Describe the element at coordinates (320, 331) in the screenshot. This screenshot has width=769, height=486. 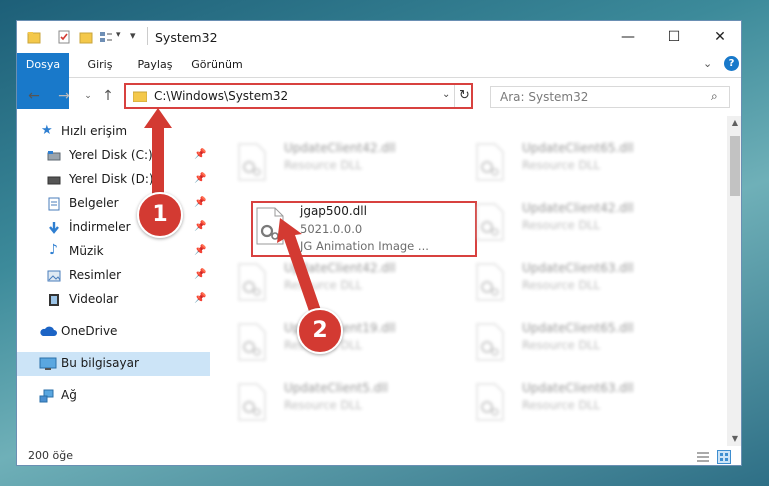
I see `callout-2: 2` at that location.